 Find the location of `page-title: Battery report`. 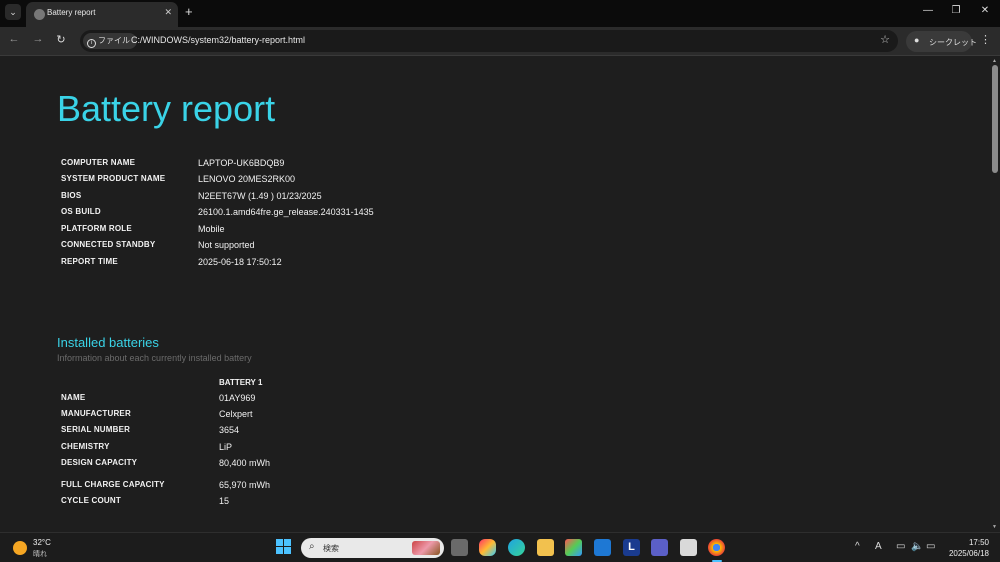

page-title: Battery report is located at coordinates (166, 108).